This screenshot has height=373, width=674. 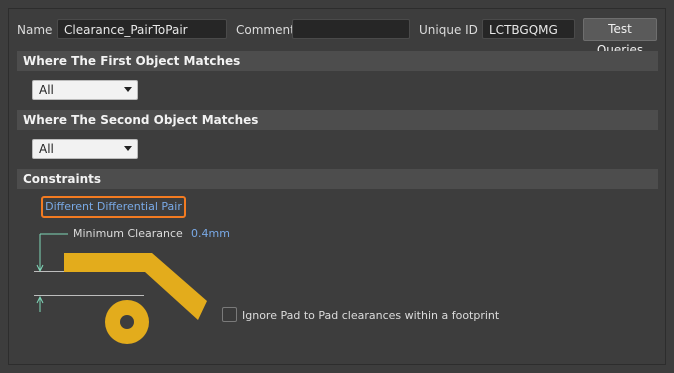 I want to click on first-object-select-value: All, so click(x=46, y=90).